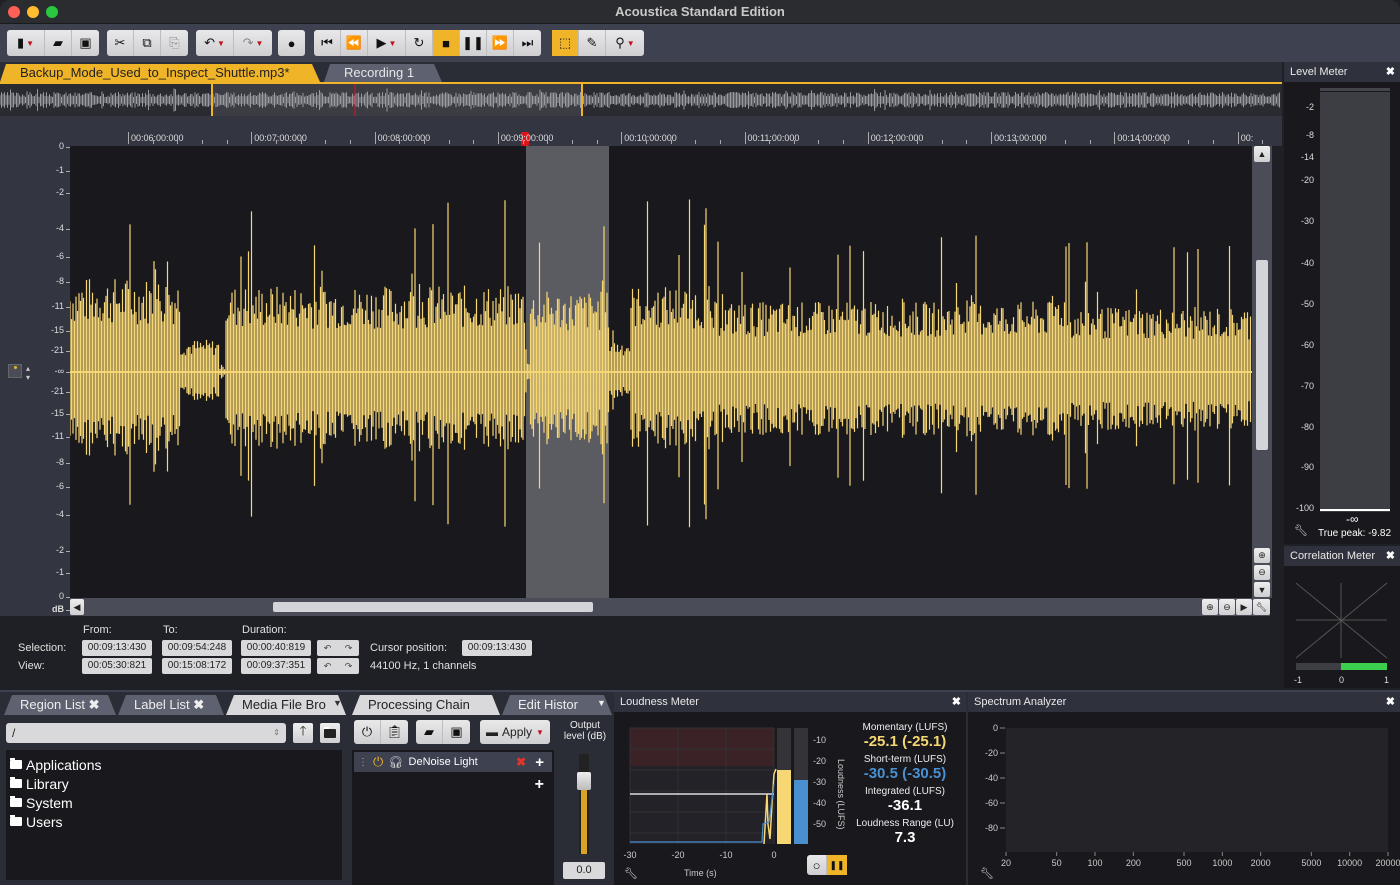 The width and height of the screenshot is (1400, 885). Describe the element at coordinates (16, 801) in the screenshot. I see `folder-icon` at that location.